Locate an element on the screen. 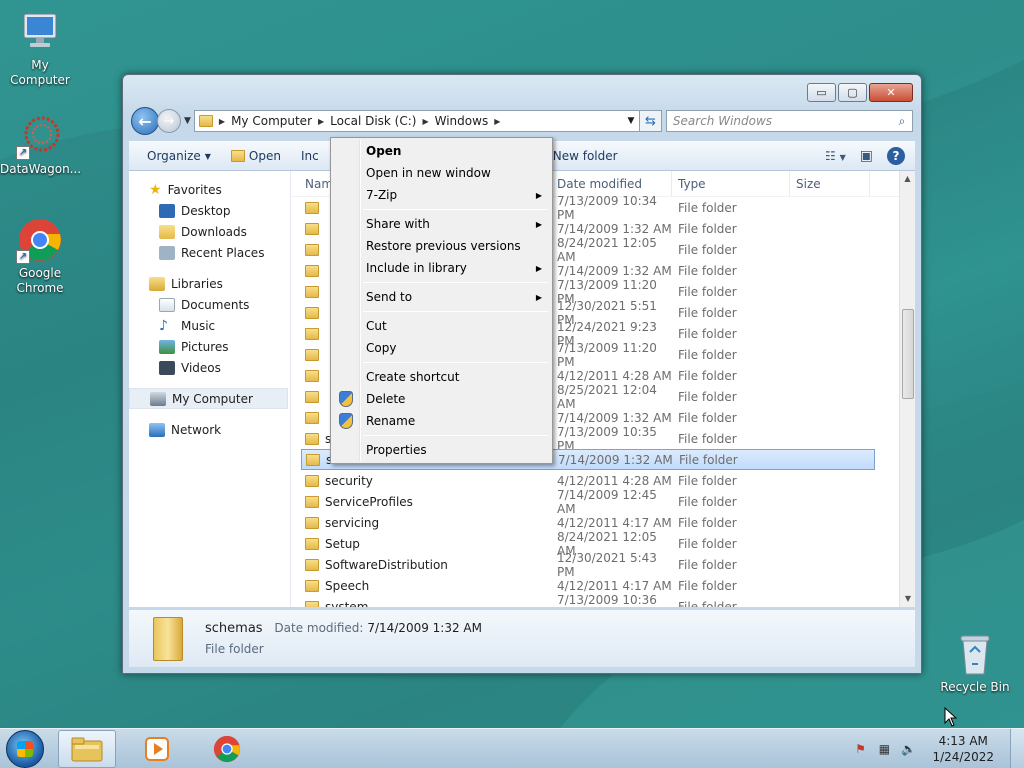 Image resolution: width=1024 pixels, height=768 pixels. volume-icon: 🔈 is located at coordinates (908, 749).